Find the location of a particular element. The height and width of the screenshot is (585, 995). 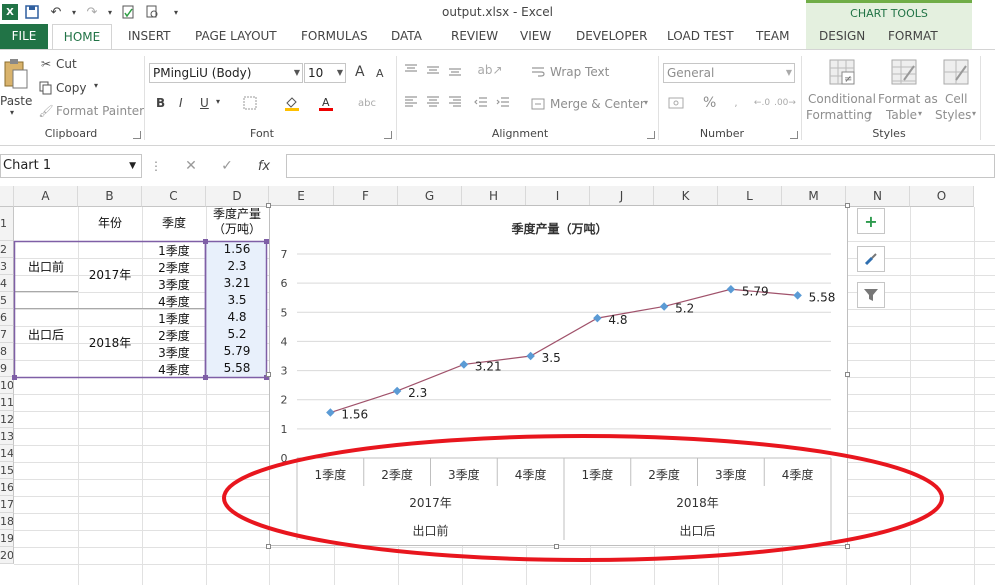

data-label: 2.3 is located at coordinates (417, 393).